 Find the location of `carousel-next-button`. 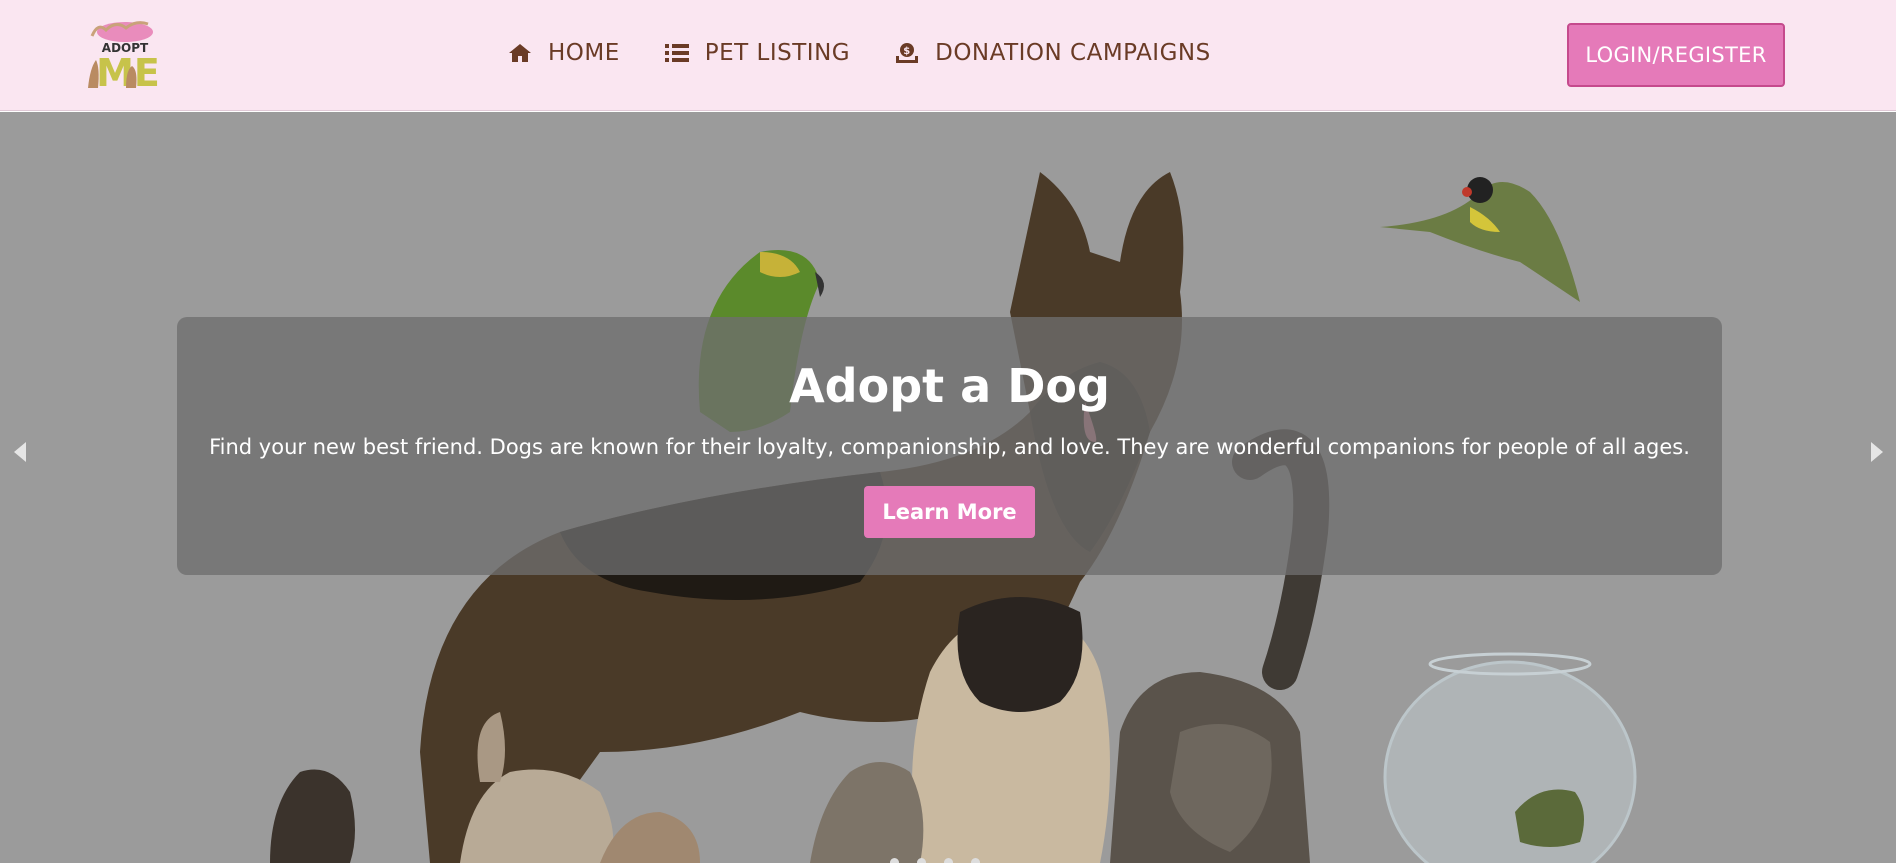

carousel-next-button is located at coordinates (1877, 452).